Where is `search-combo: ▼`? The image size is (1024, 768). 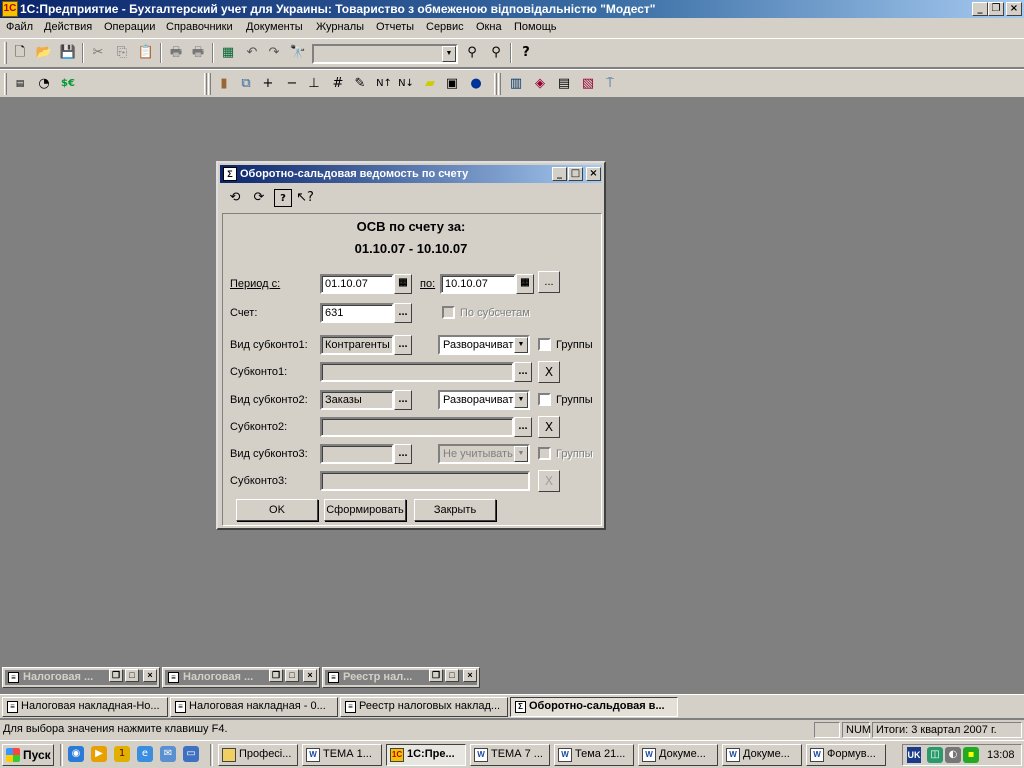 search-combo: ▼ is located at coordinates (385, 54).